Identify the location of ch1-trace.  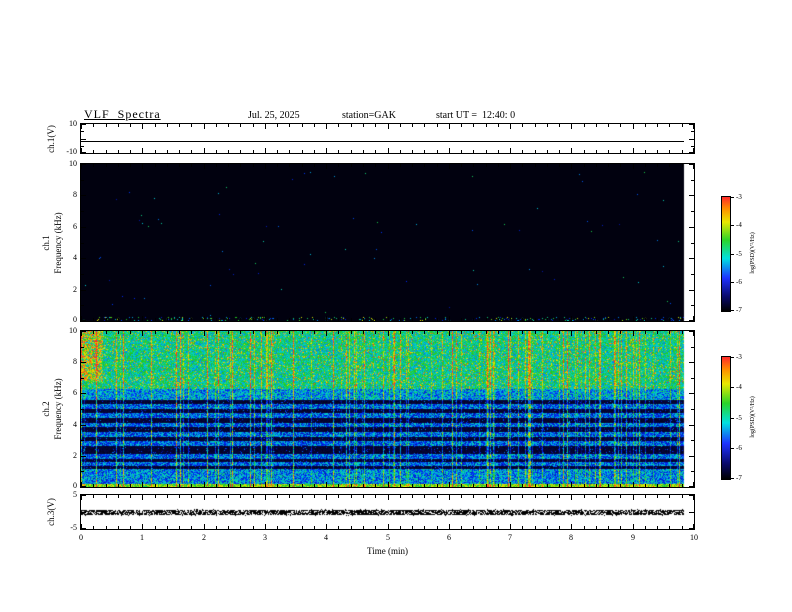
(382, 141).